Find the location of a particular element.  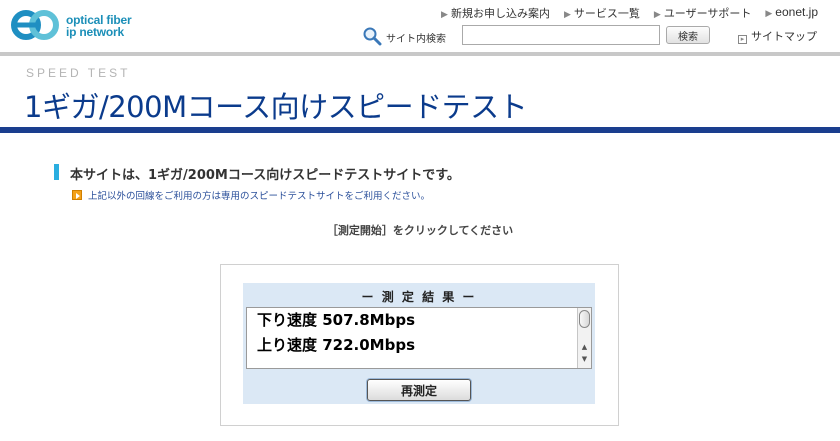

site-search: サイト内検索 検索 ▸ サイトマップ is located at coordinates (592, 36).